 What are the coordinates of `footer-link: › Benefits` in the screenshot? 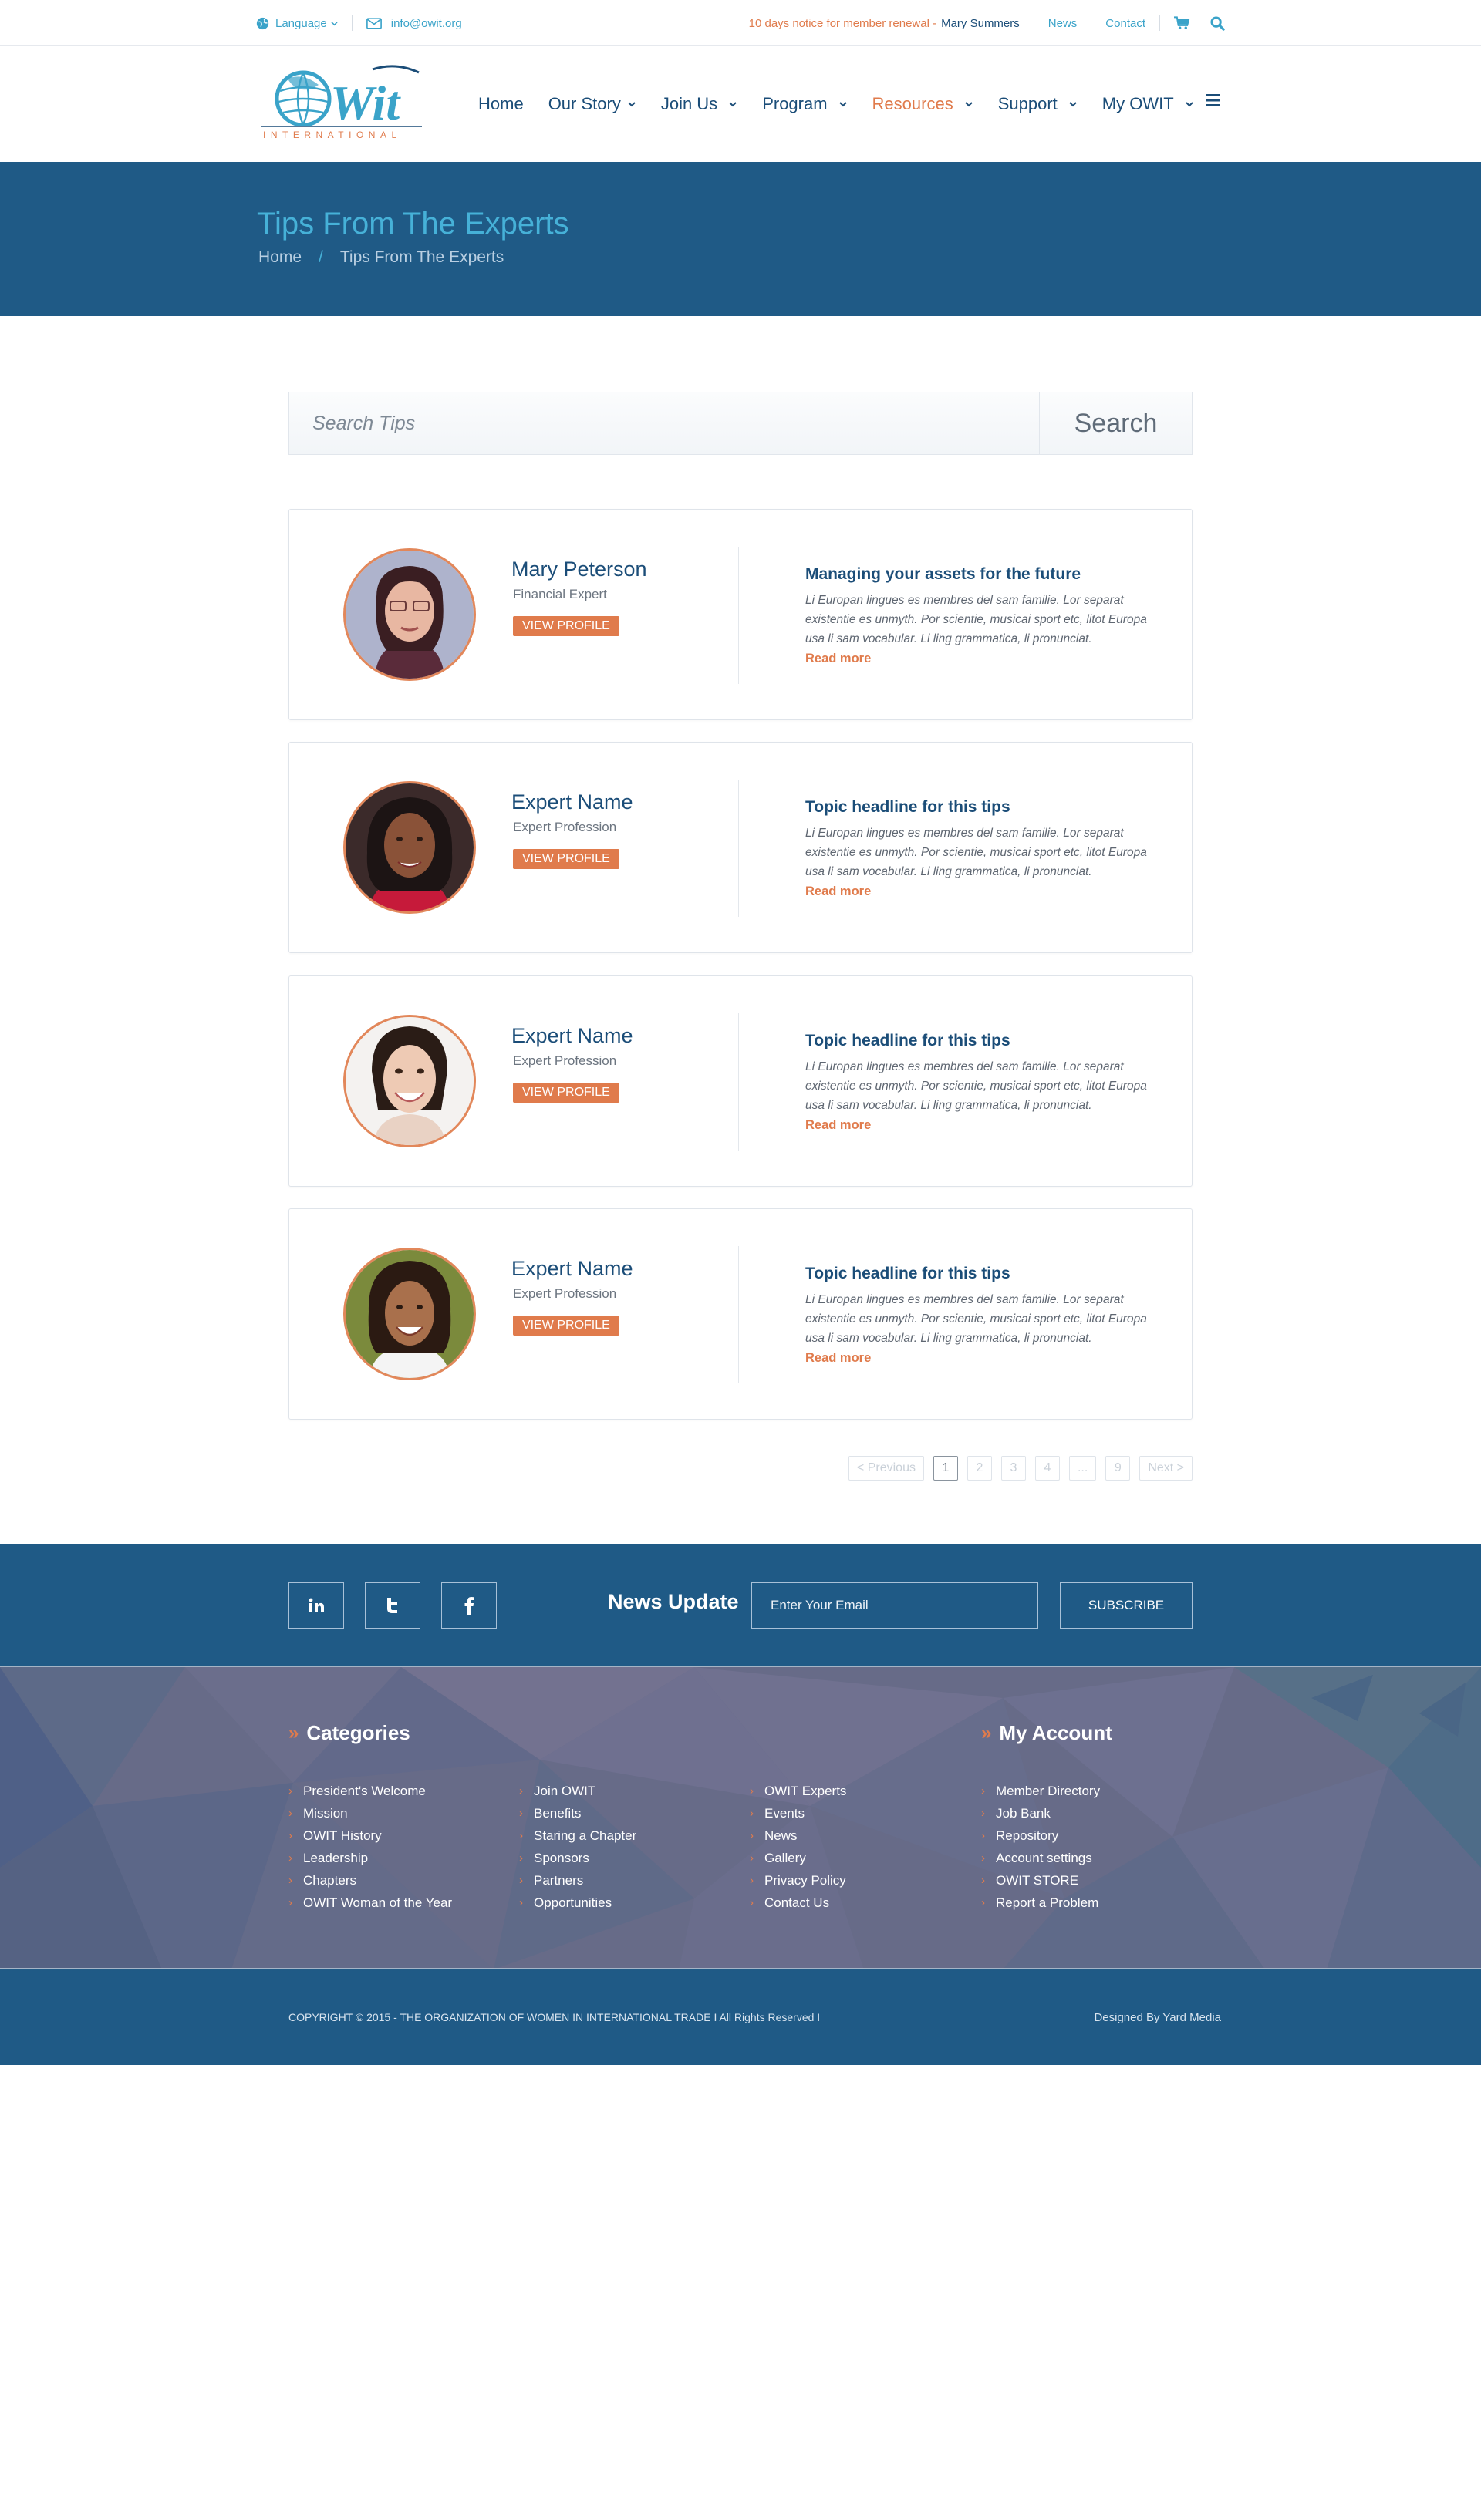 It's located at (577, 1813).